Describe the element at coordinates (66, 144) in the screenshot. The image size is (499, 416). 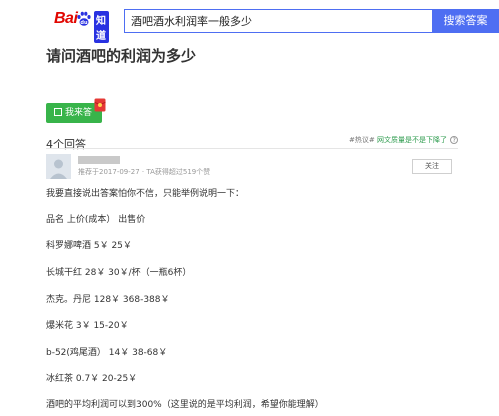
I see `answer-count: 4个回答` at that location.